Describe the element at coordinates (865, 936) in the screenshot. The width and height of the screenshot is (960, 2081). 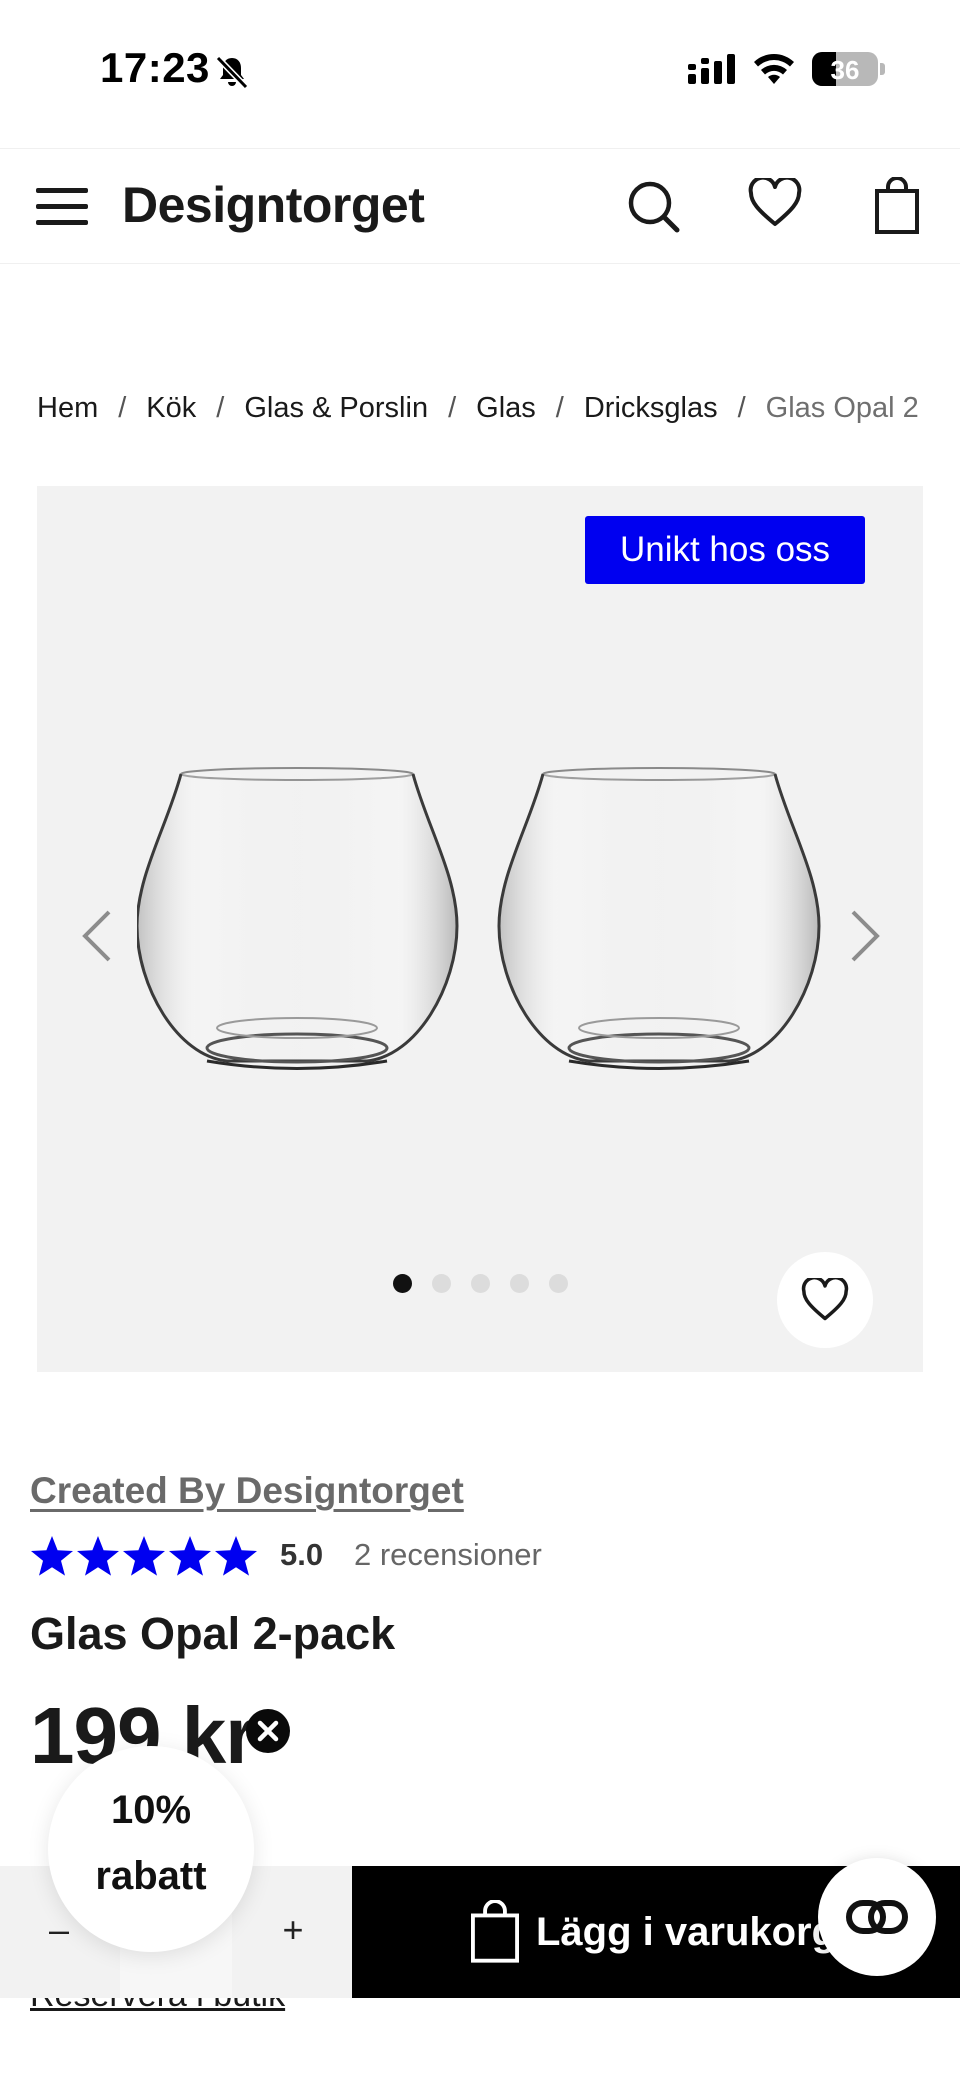
I see `chevron-right-icon` at that location.